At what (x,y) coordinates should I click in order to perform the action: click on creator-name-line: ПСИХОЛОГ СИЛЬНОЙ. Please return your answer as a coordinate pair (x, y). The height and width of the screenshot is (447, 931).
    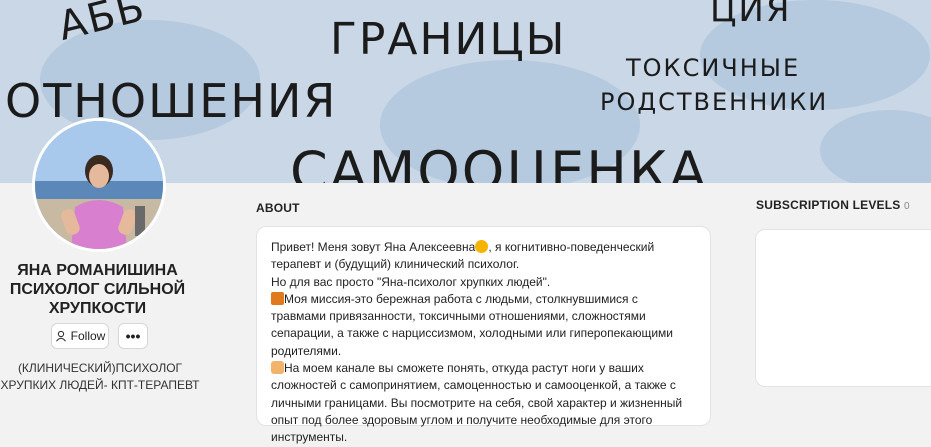
    Looking at the image, I should click on (97, 289).